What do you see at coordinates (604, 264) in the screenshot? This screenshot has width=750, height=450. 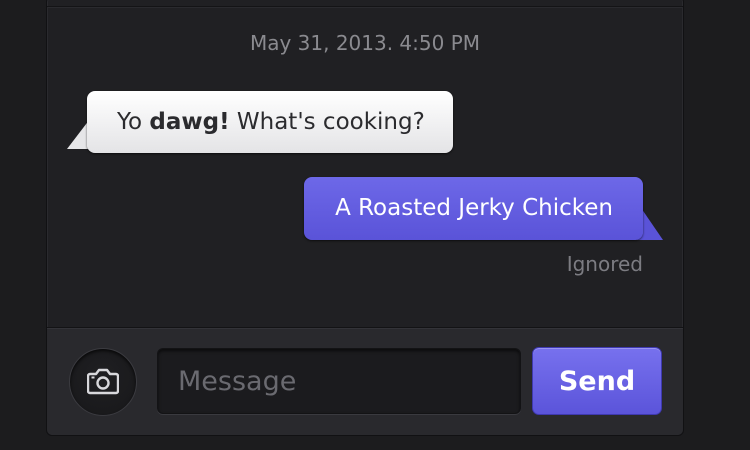 I see `delivery-status: Ignored` at bounding box center [604, 264].